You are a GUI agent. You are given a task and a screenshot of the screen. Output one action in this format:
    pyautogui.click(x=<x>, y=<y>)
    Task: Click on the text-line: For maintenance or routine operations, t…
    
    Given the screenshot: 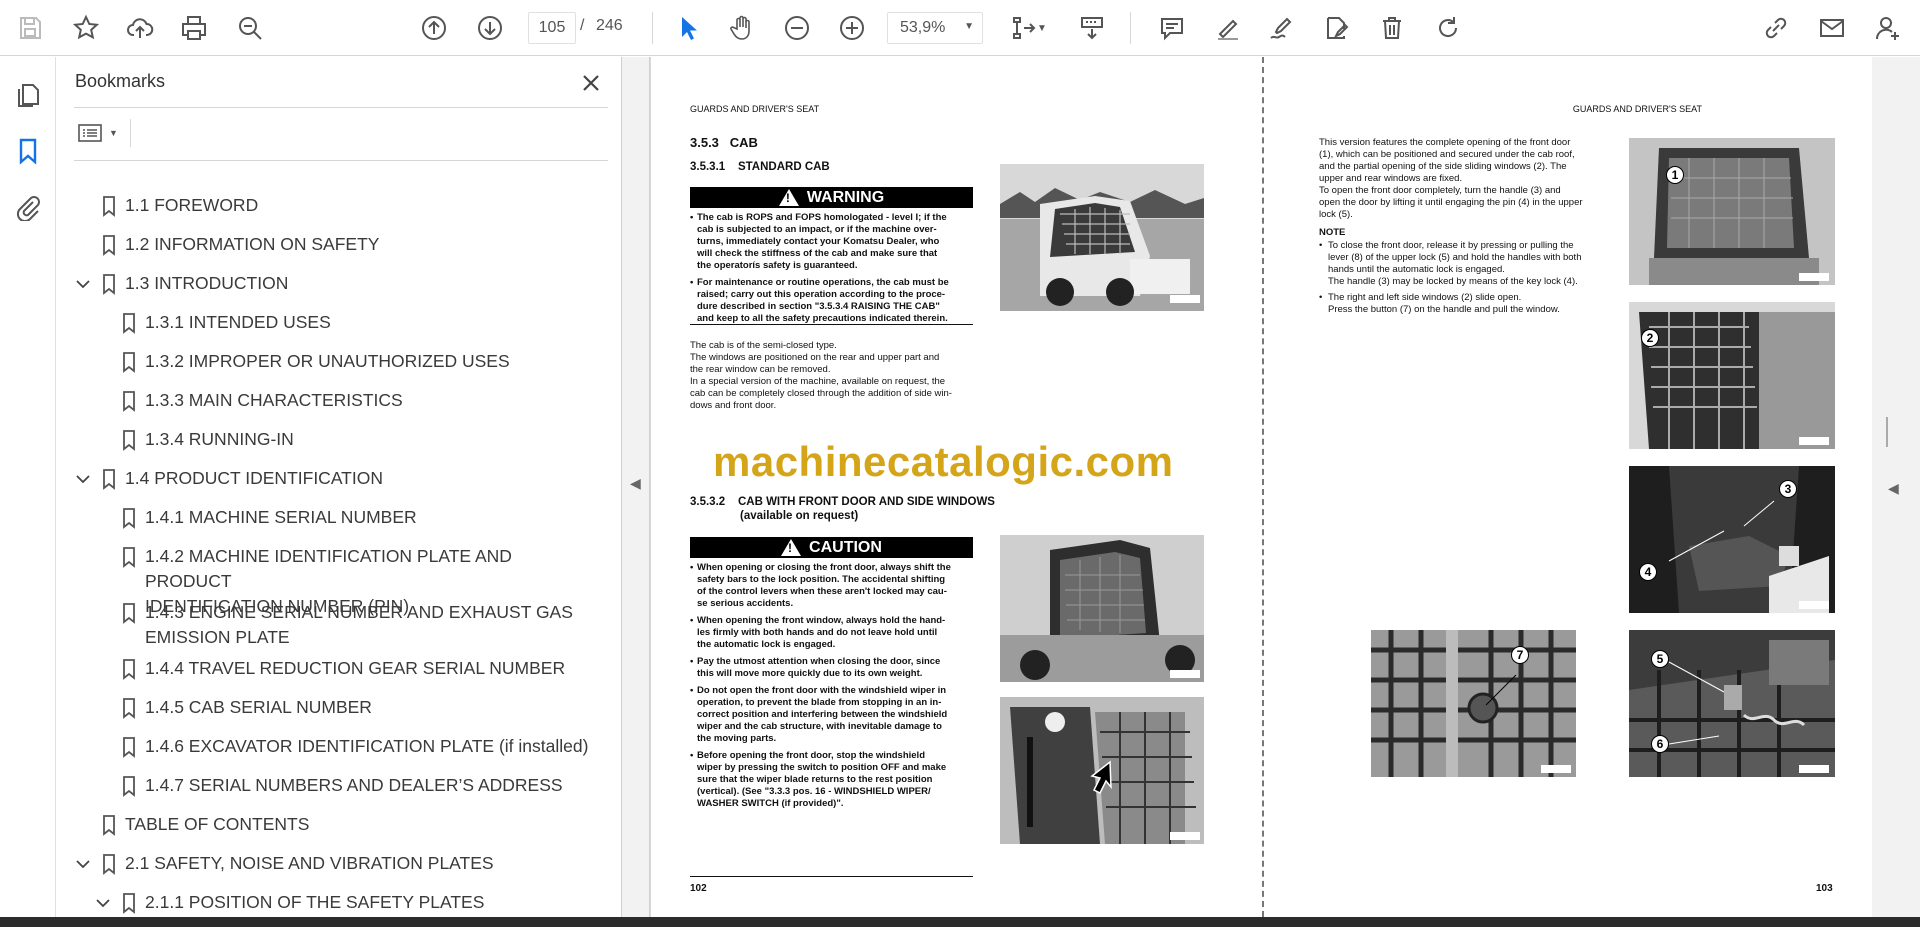 What is the action you would take?
    pyautogui.click(x=823, y=282)
    